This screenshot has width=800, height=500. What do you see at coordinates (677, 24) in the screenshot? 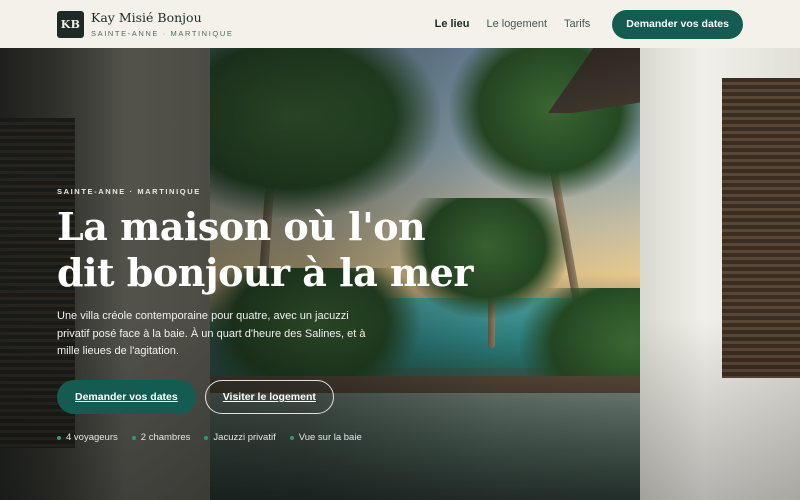
I see `header-request-dates-button: Demander vos dates` at bounding box center [677, 24].